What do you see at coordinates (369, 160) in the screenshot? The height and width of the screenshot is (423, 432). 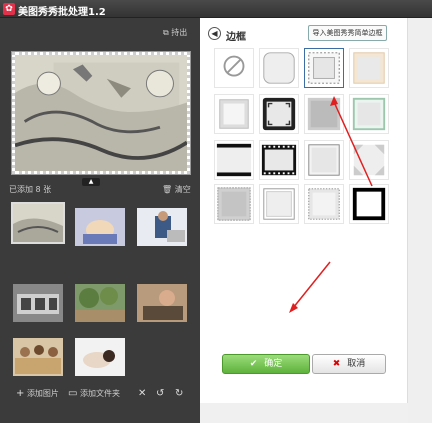 I see `frame-diamond-frame` at bounding box center [369, 160].